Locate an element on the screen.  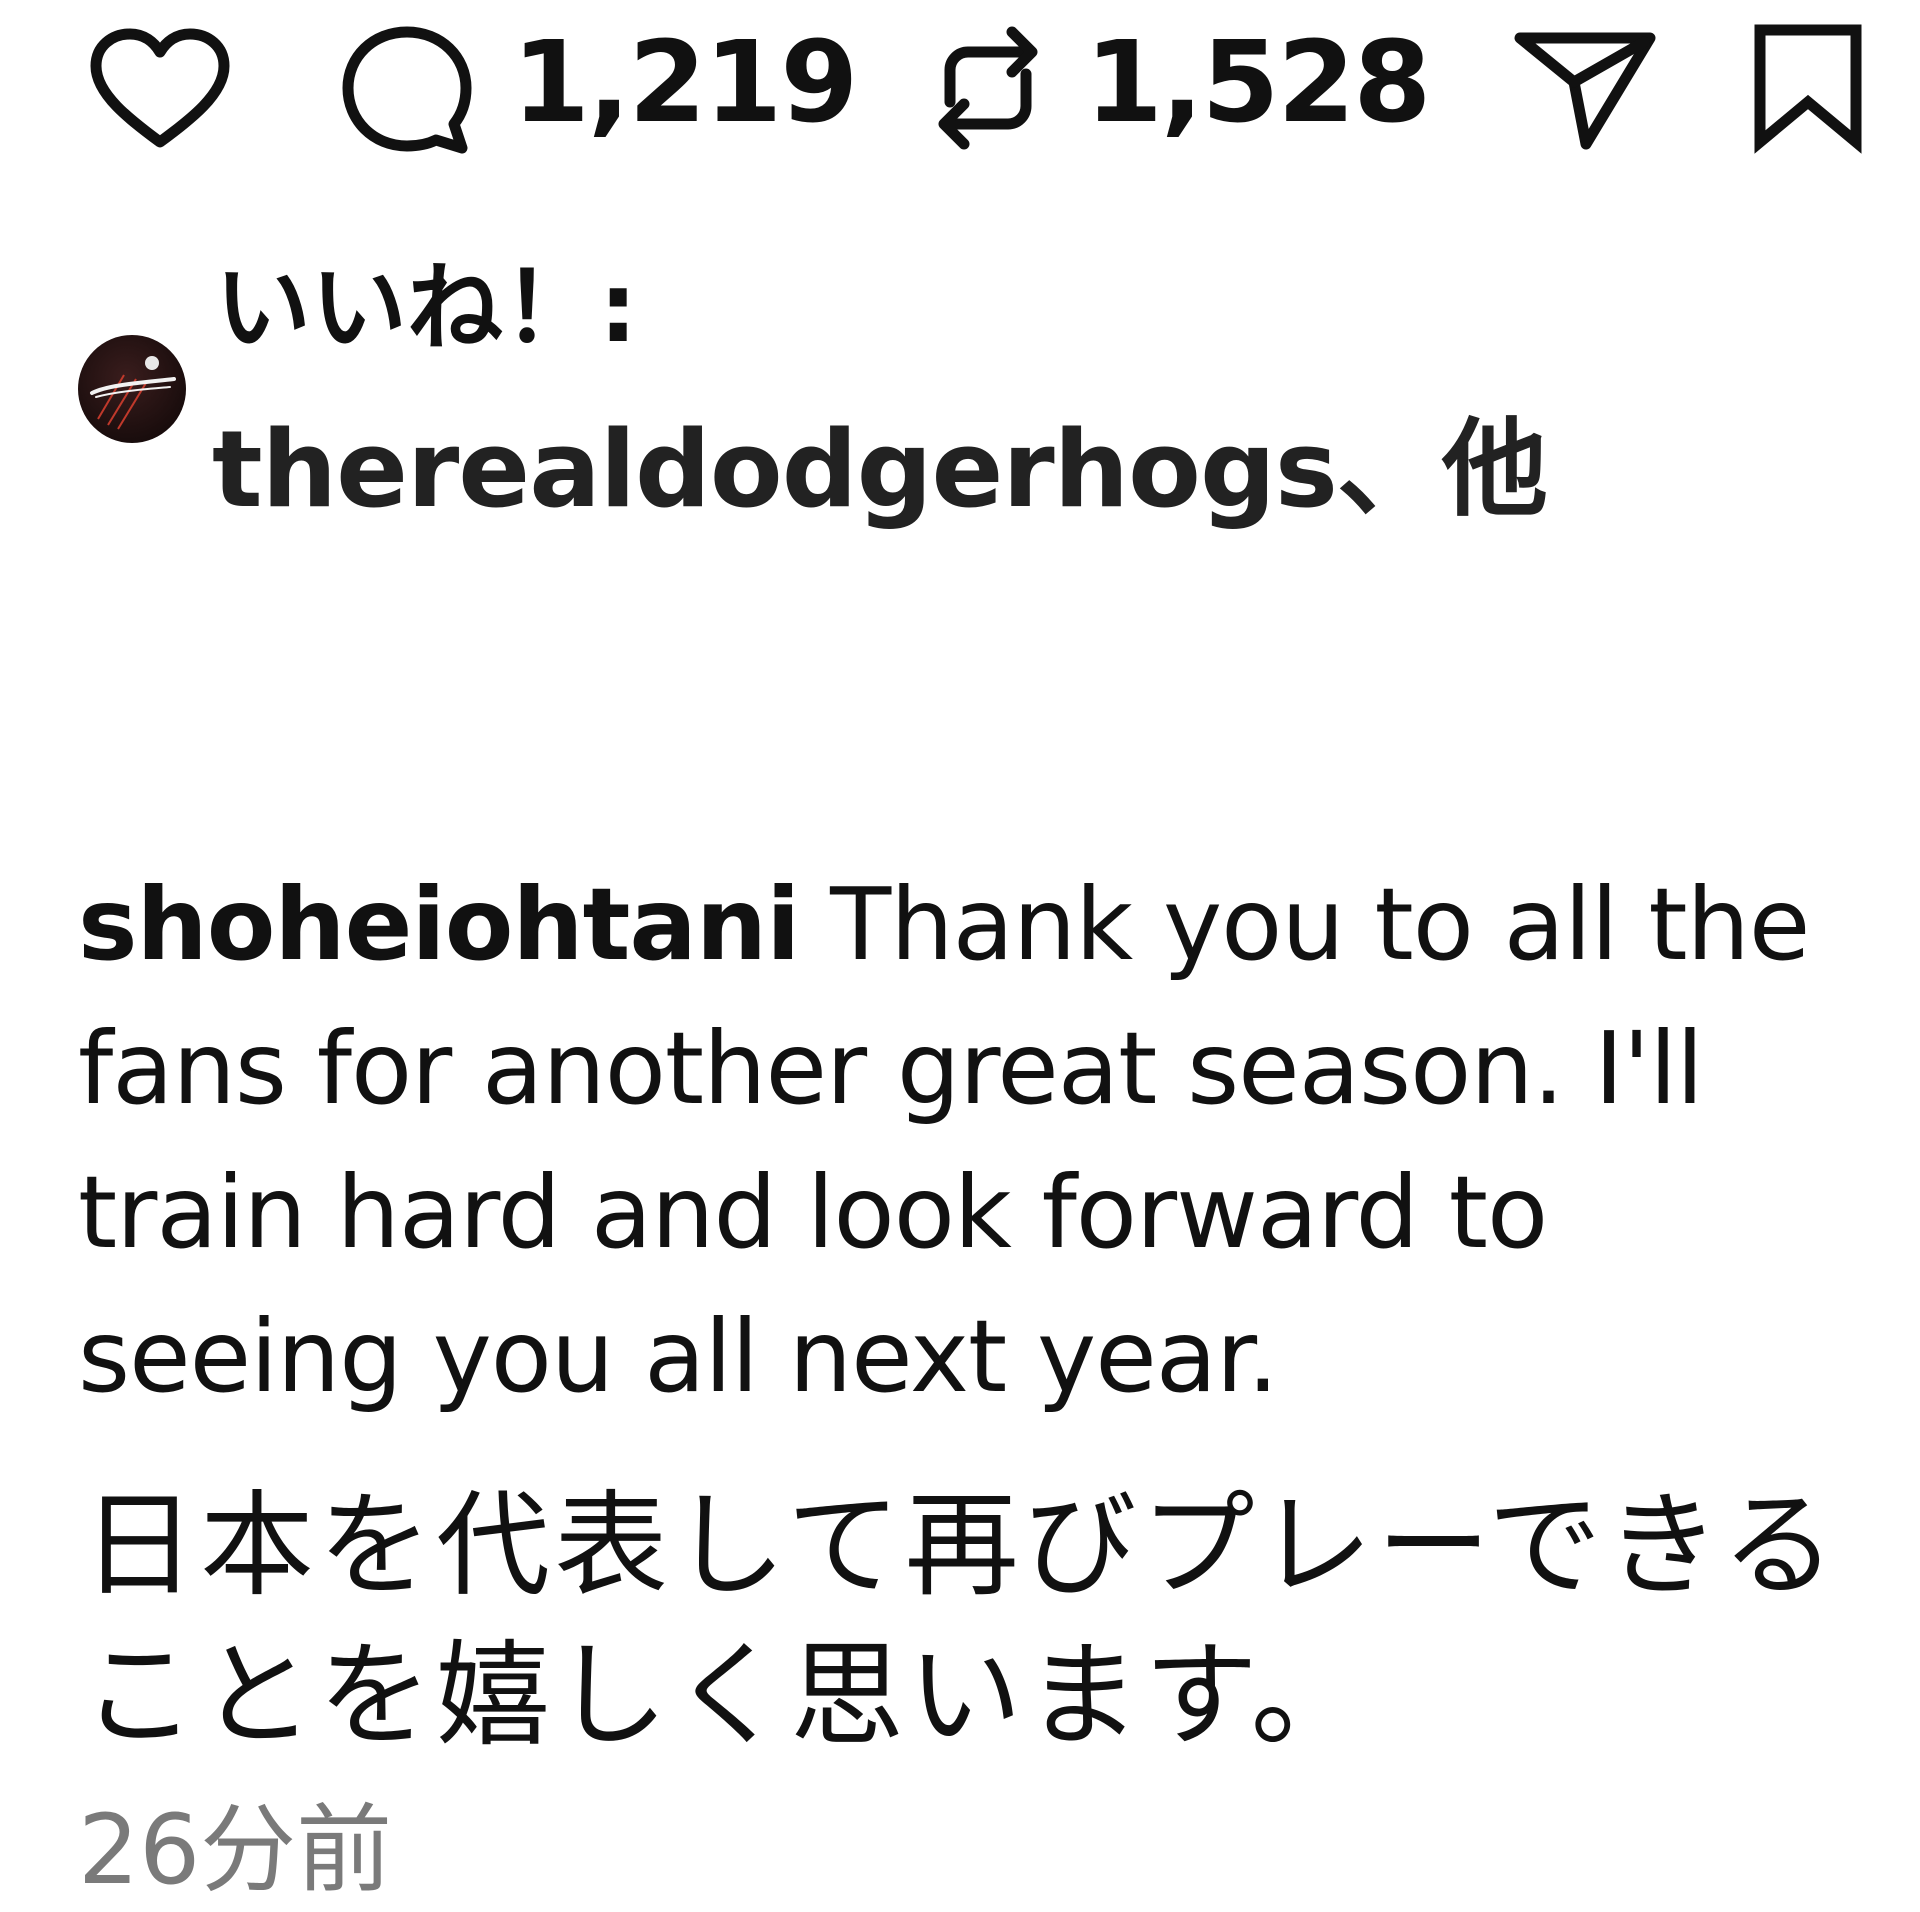
save-button is located at coordinates (1808, 88).